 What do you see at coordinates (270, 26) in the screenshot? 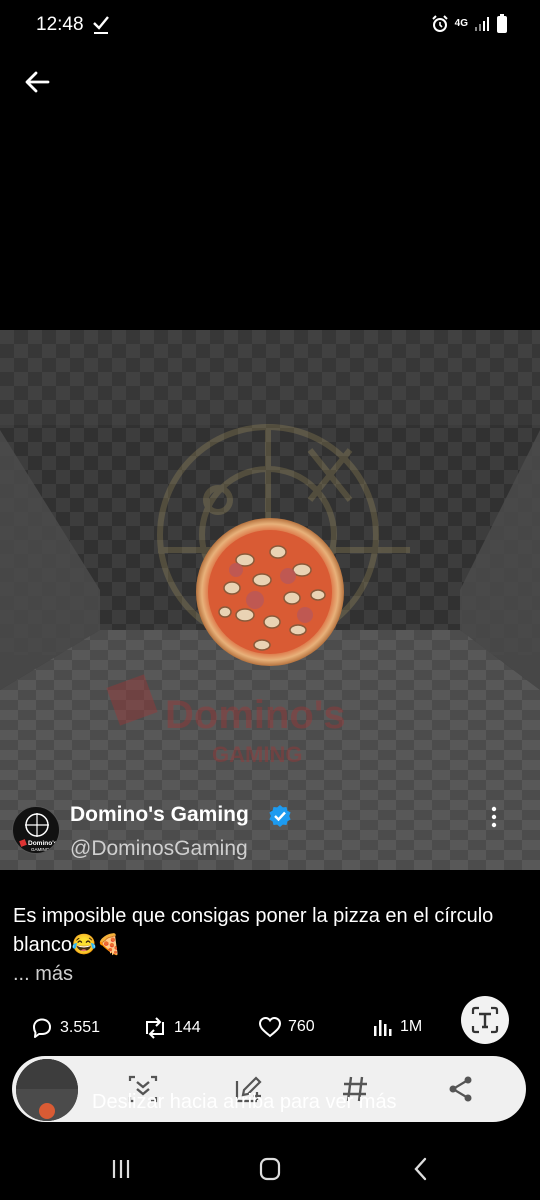
I see `status-bar: 12:48 4G` at bounding box center [270, 26].